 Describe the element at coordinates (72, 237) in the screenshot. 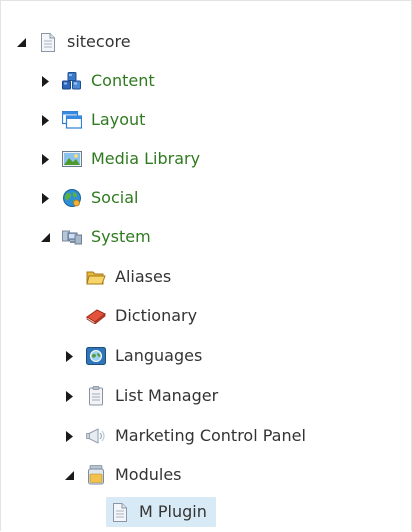

I see `system-icon` at that location.